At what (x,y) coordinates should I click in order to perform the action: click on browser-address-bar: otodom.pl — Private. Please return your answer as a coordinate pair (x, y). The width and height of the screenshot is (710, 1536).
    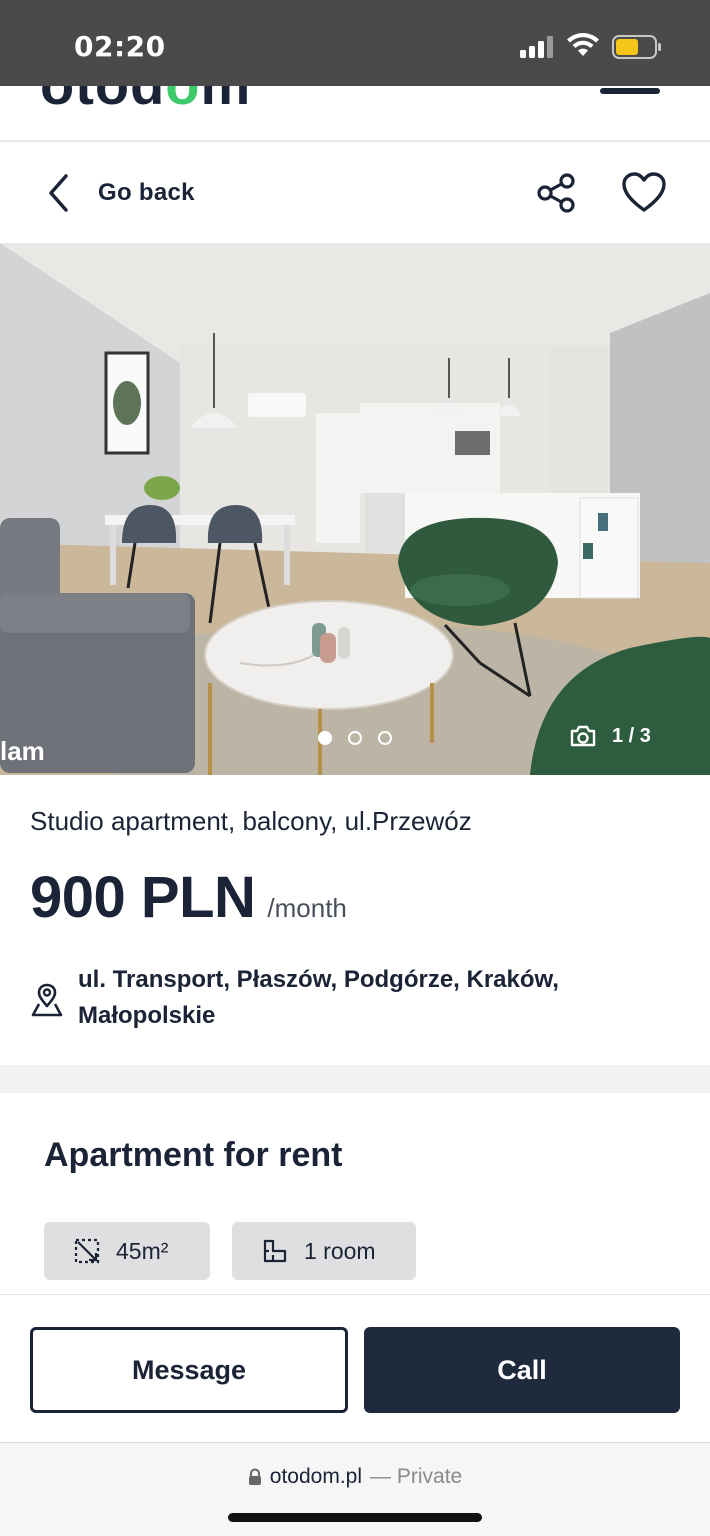
    Looking at the image, I should click on (355, 1489).